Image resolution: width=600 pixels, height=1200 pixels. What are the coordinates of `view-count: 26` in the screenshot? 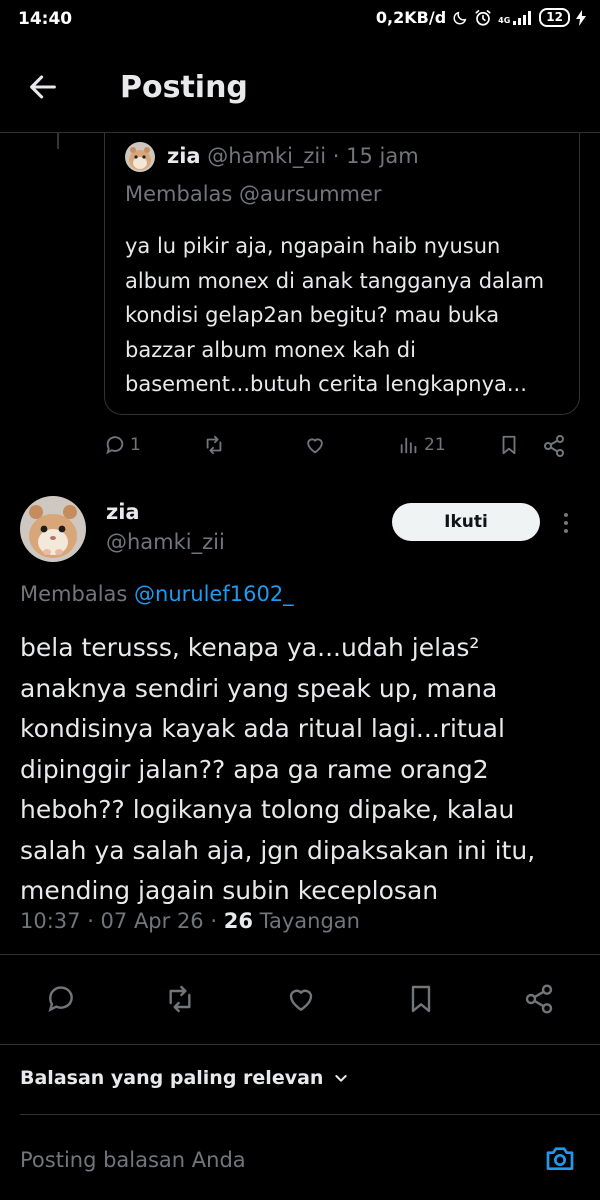 It's located at (238, 921).